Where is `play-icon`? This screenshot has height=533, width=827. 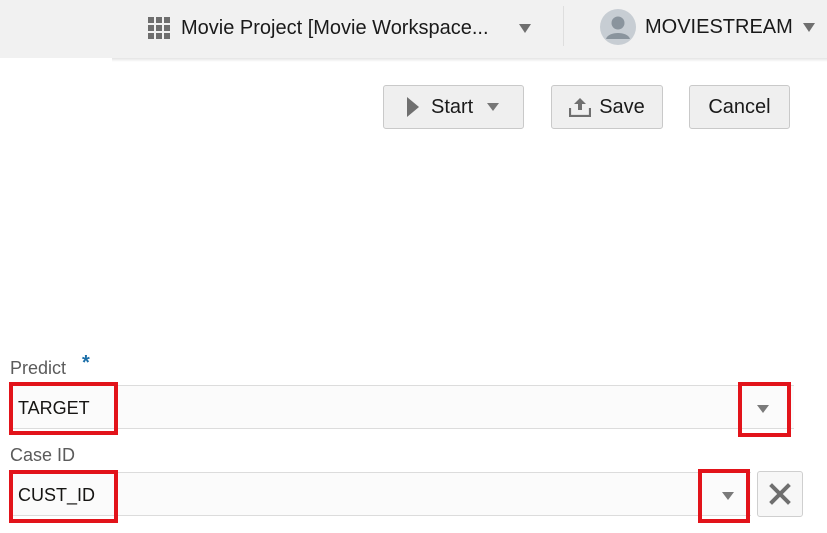 play-icon is located at coordinates (413, 107).